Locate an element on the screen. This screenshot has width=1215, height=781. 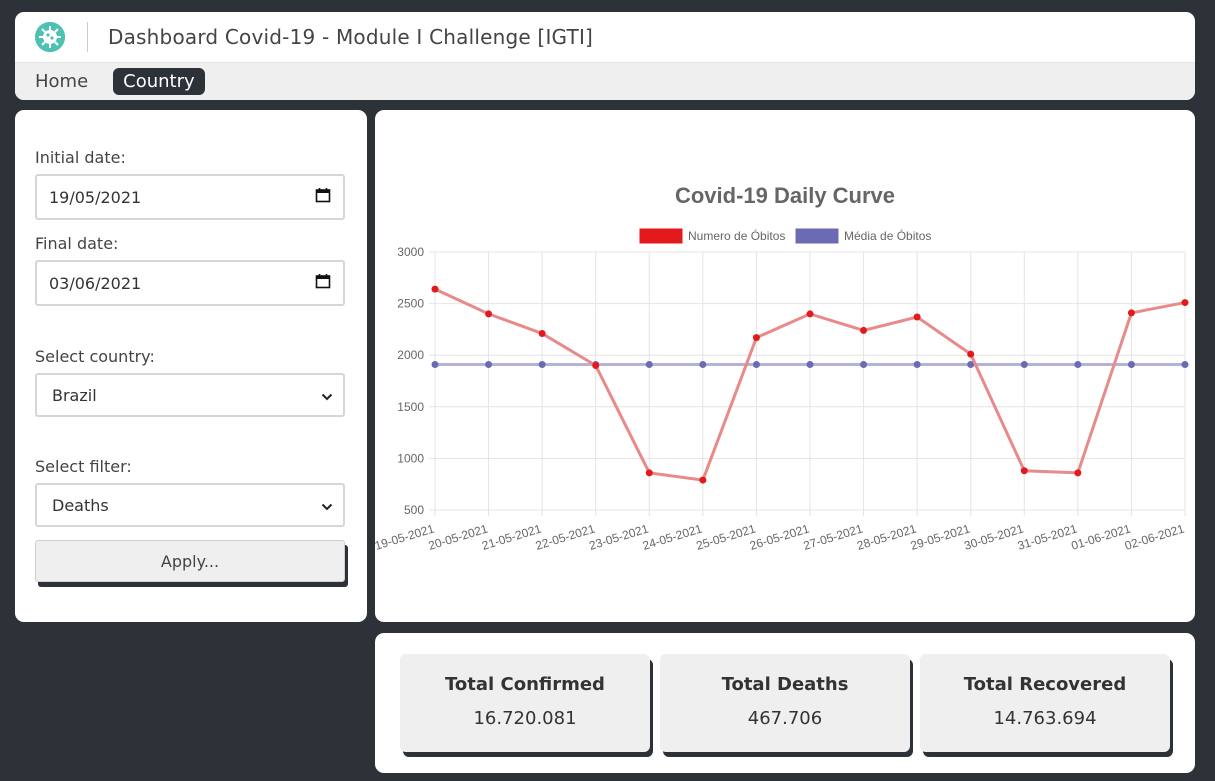
nav-home-tab: Home is located at coordinates (61, 81).